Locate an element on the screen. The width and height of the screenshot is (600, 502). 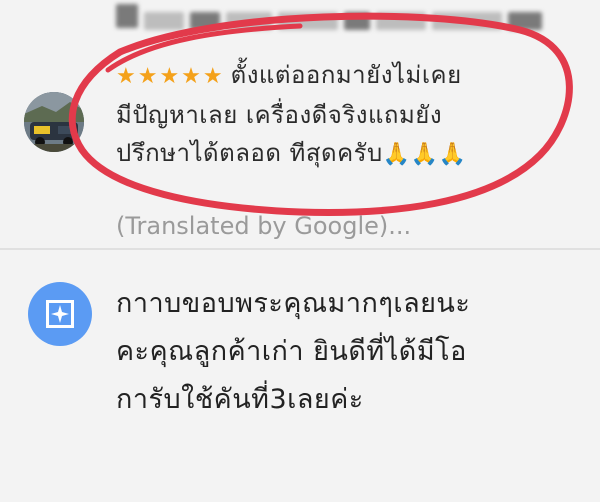
review-line-3: ปรึกษาได้ตลอด ทีสุดครับ🙏🙏🙏 is located at coordinates (291, 153).